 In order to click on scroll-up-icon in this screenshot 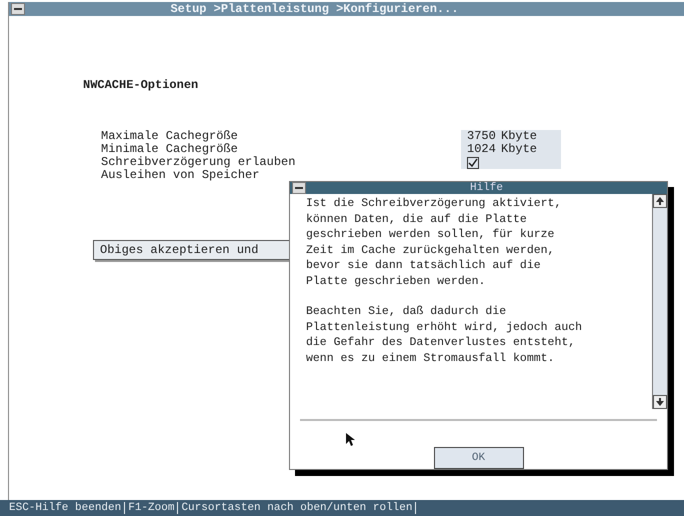, I will do `click(660, 201)`.